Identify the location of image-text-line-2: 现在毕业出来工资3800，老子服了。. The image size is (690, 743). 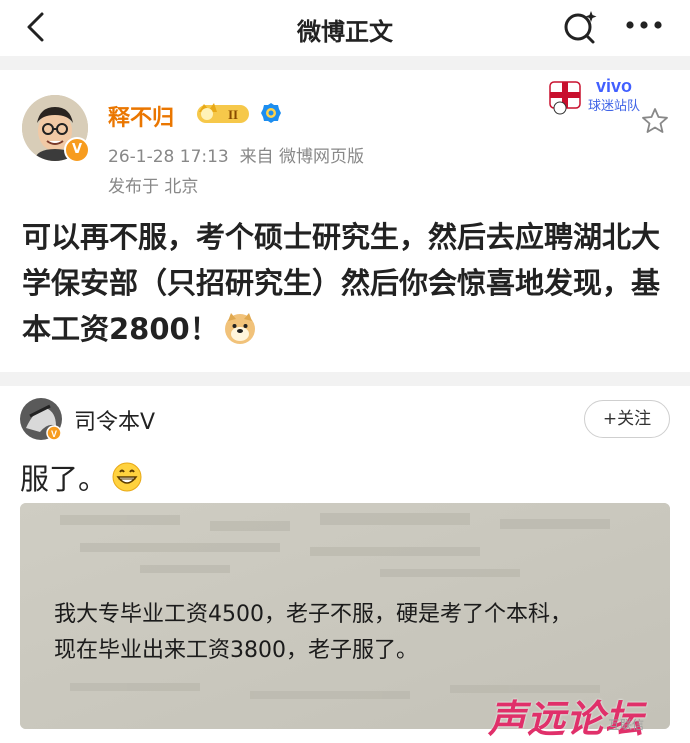
(236, 650).